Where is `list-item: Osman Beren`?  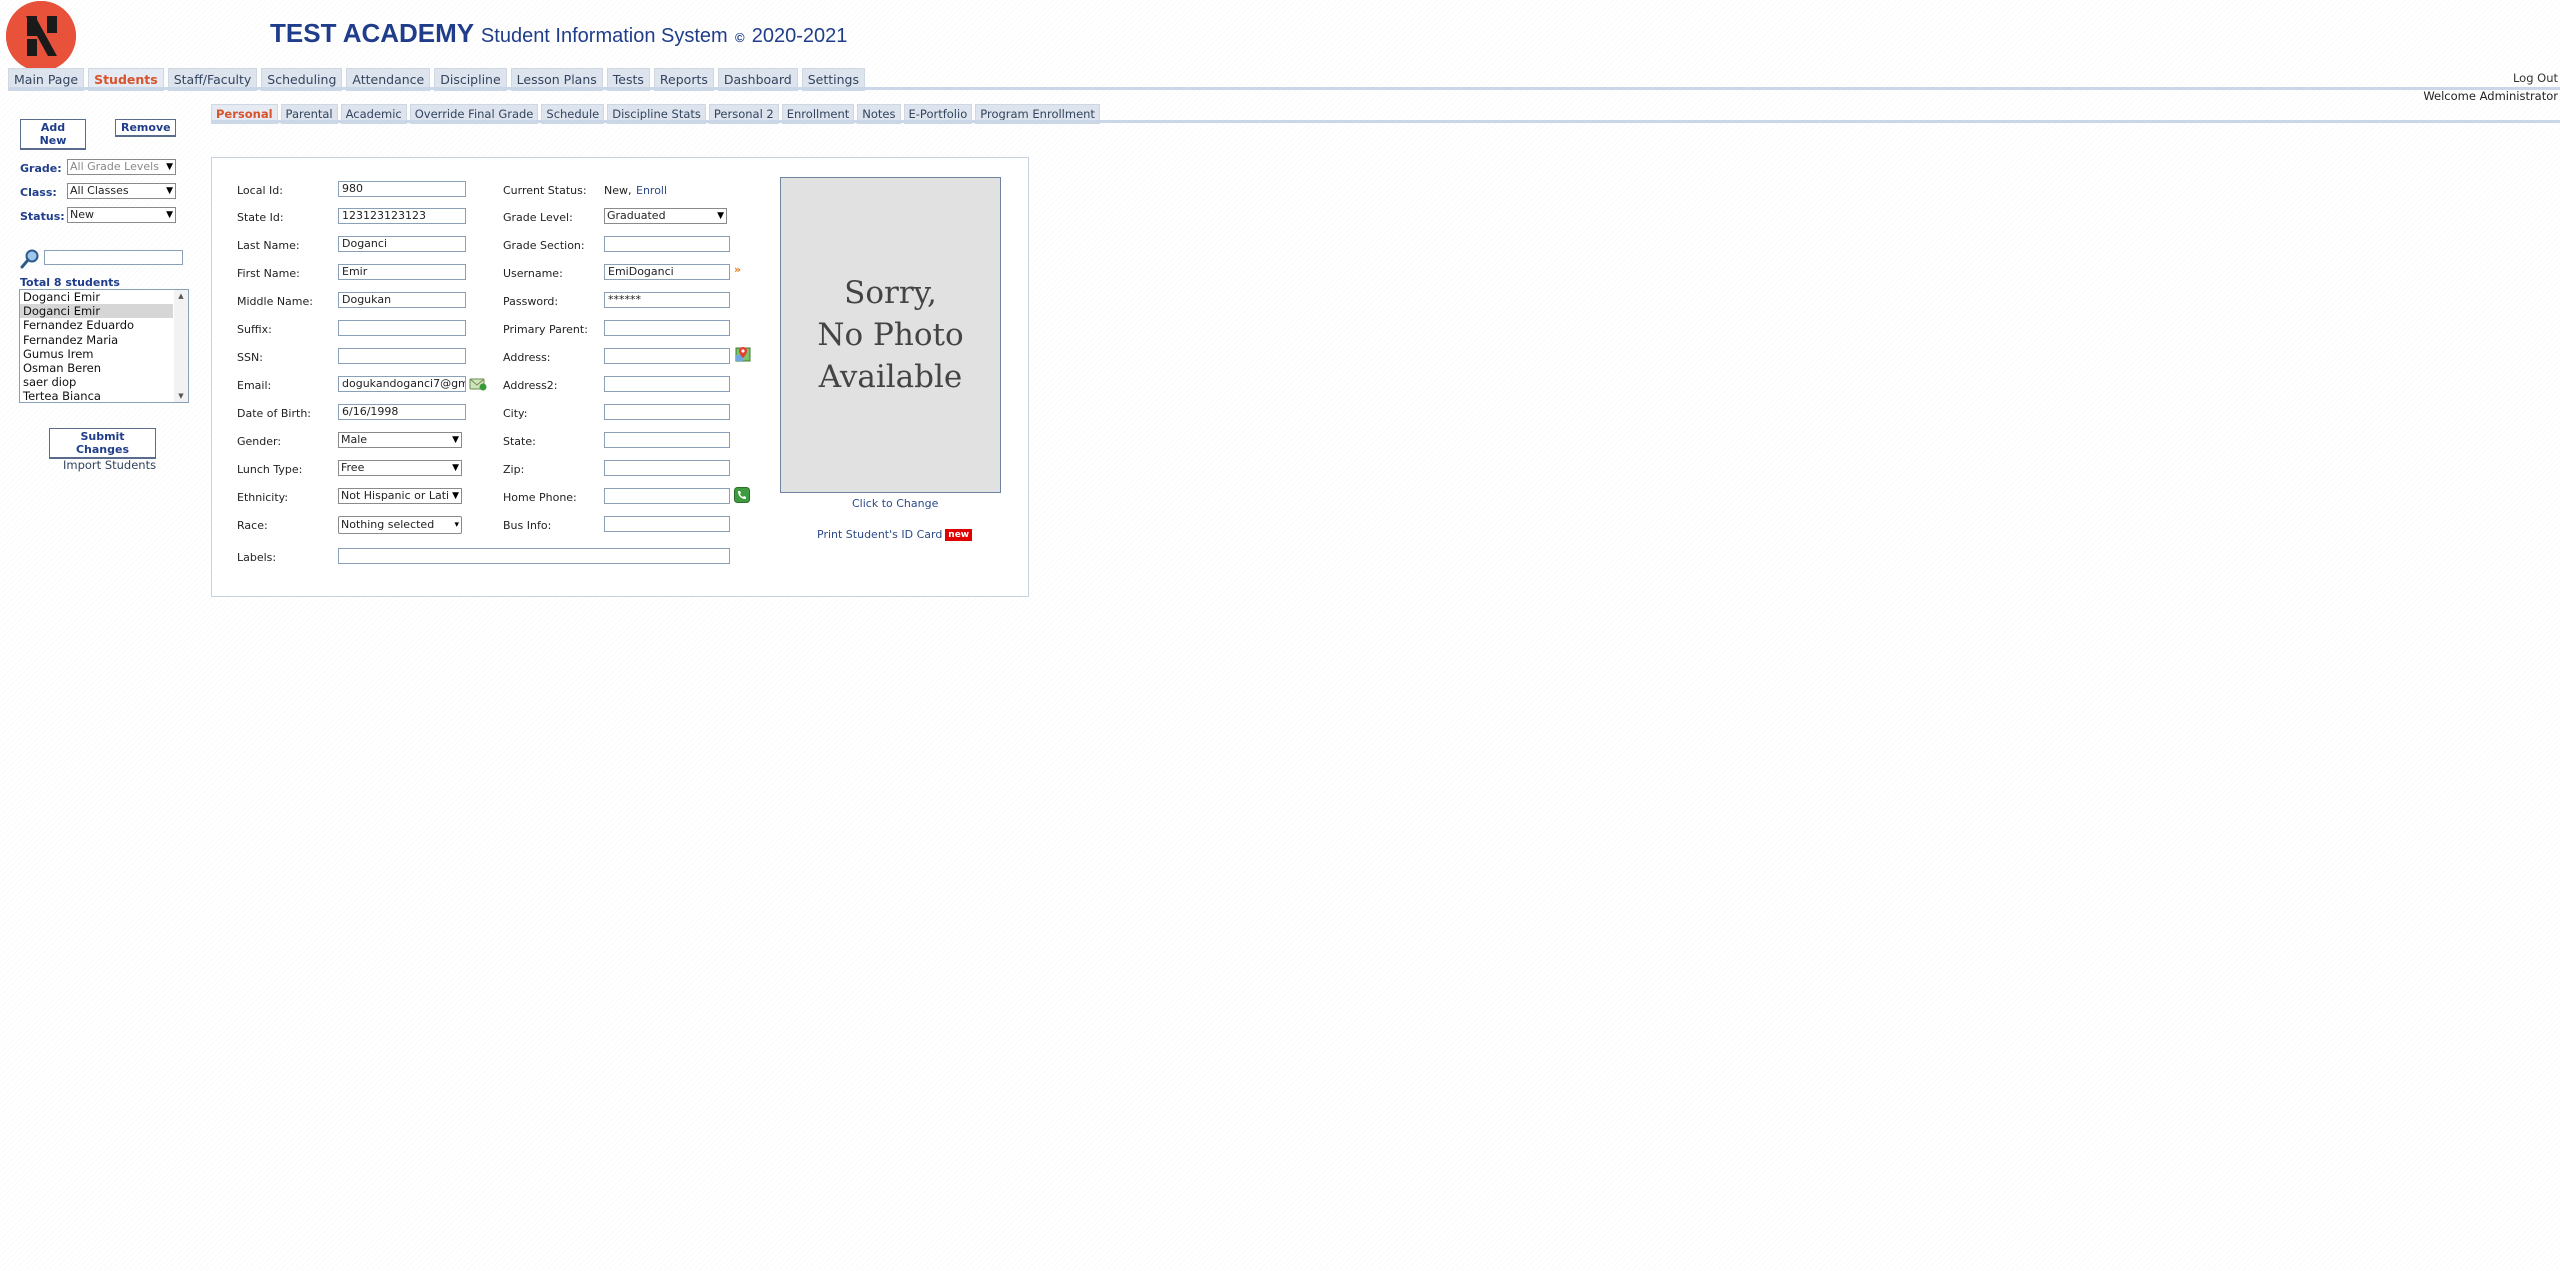 list-item: Osman Beren is located at coordinates (96, 368).